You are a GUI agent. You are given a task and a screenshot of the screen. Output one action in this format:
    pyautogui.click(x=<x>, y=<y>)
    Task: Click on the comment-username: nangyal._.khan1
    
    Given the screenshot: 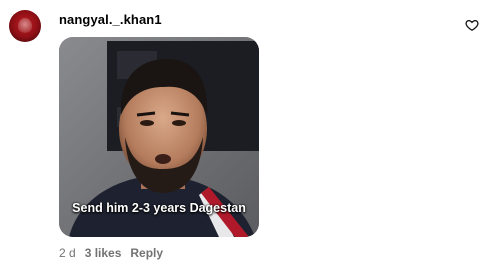 What is the action you would take?
    pyautogui.click(x=110, y=19)
    